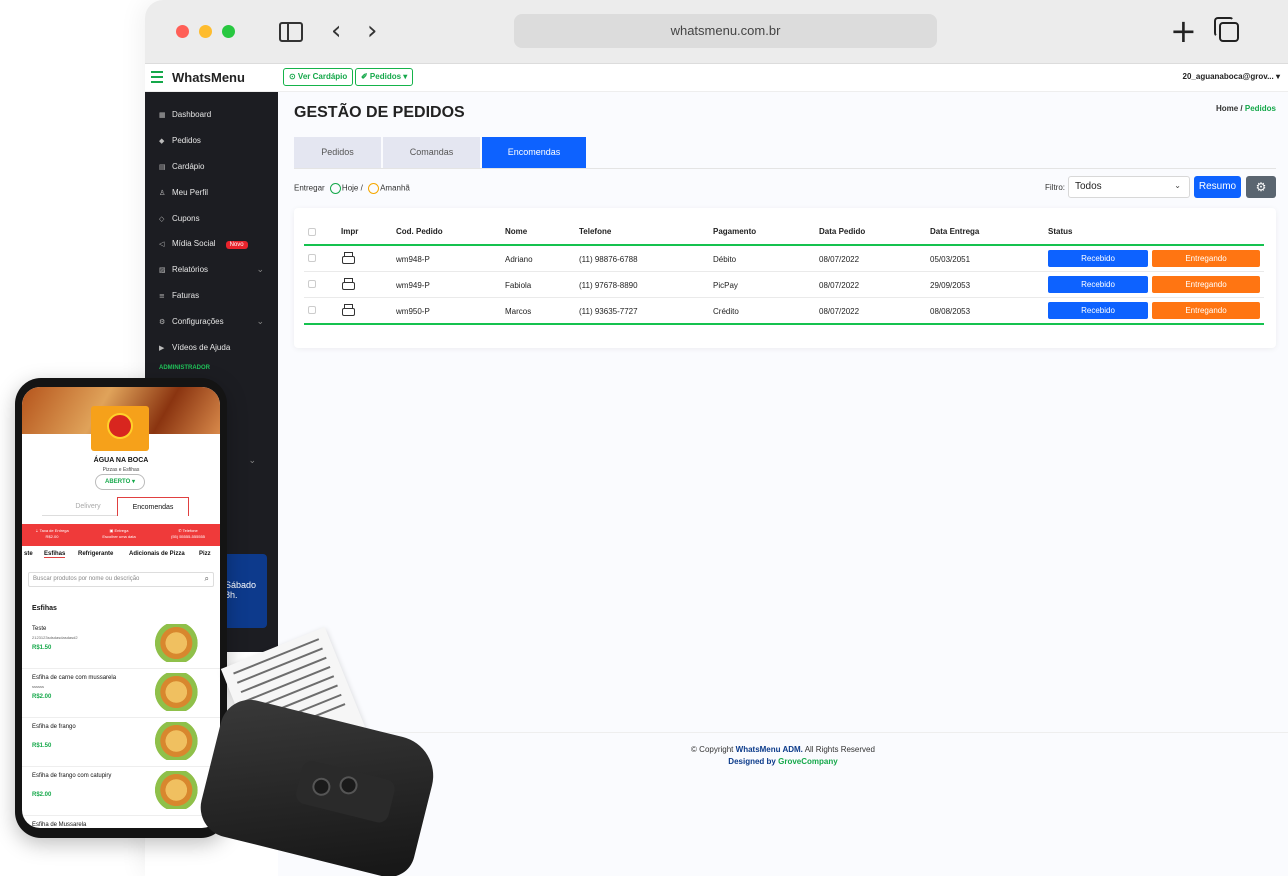  Describe the element at coordinates (312, 232) in the screenshot. I see `select-all-checkbox` at that location.